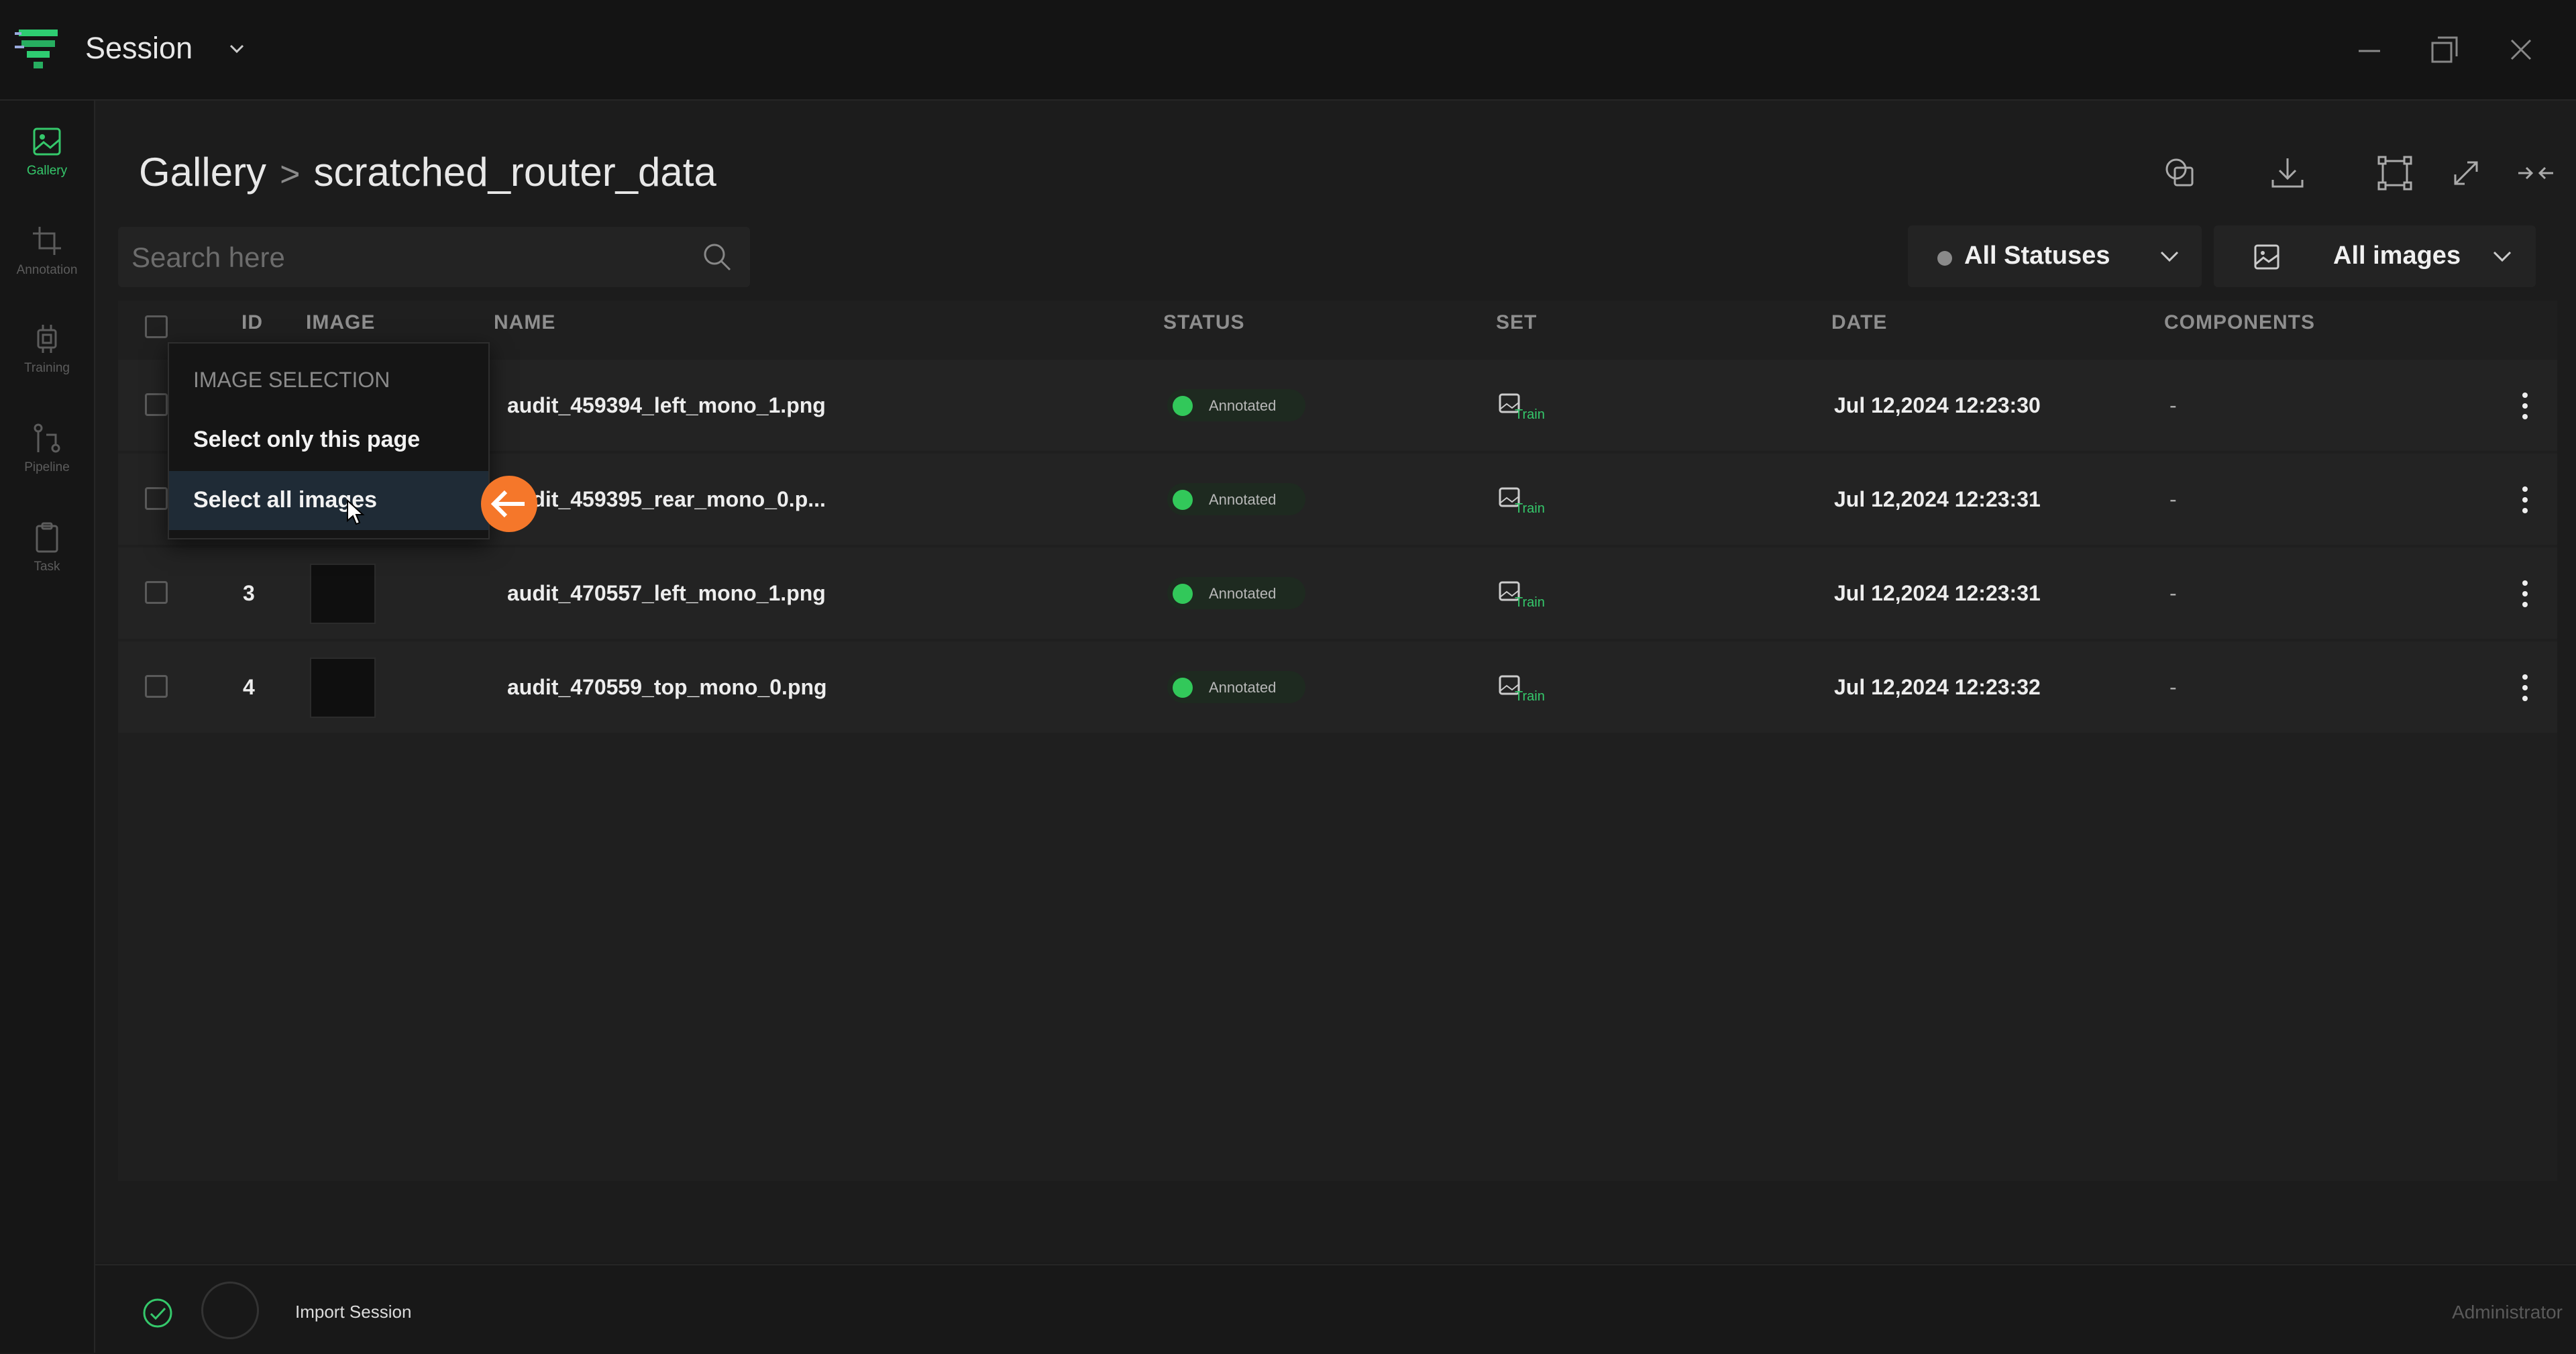 Image resolution: width=2576 pixels, height=1354 pixels. Describe the element at coordinates (47, 171) in the screenshot. I see `sidebar-item-label: Gallery` at that location.